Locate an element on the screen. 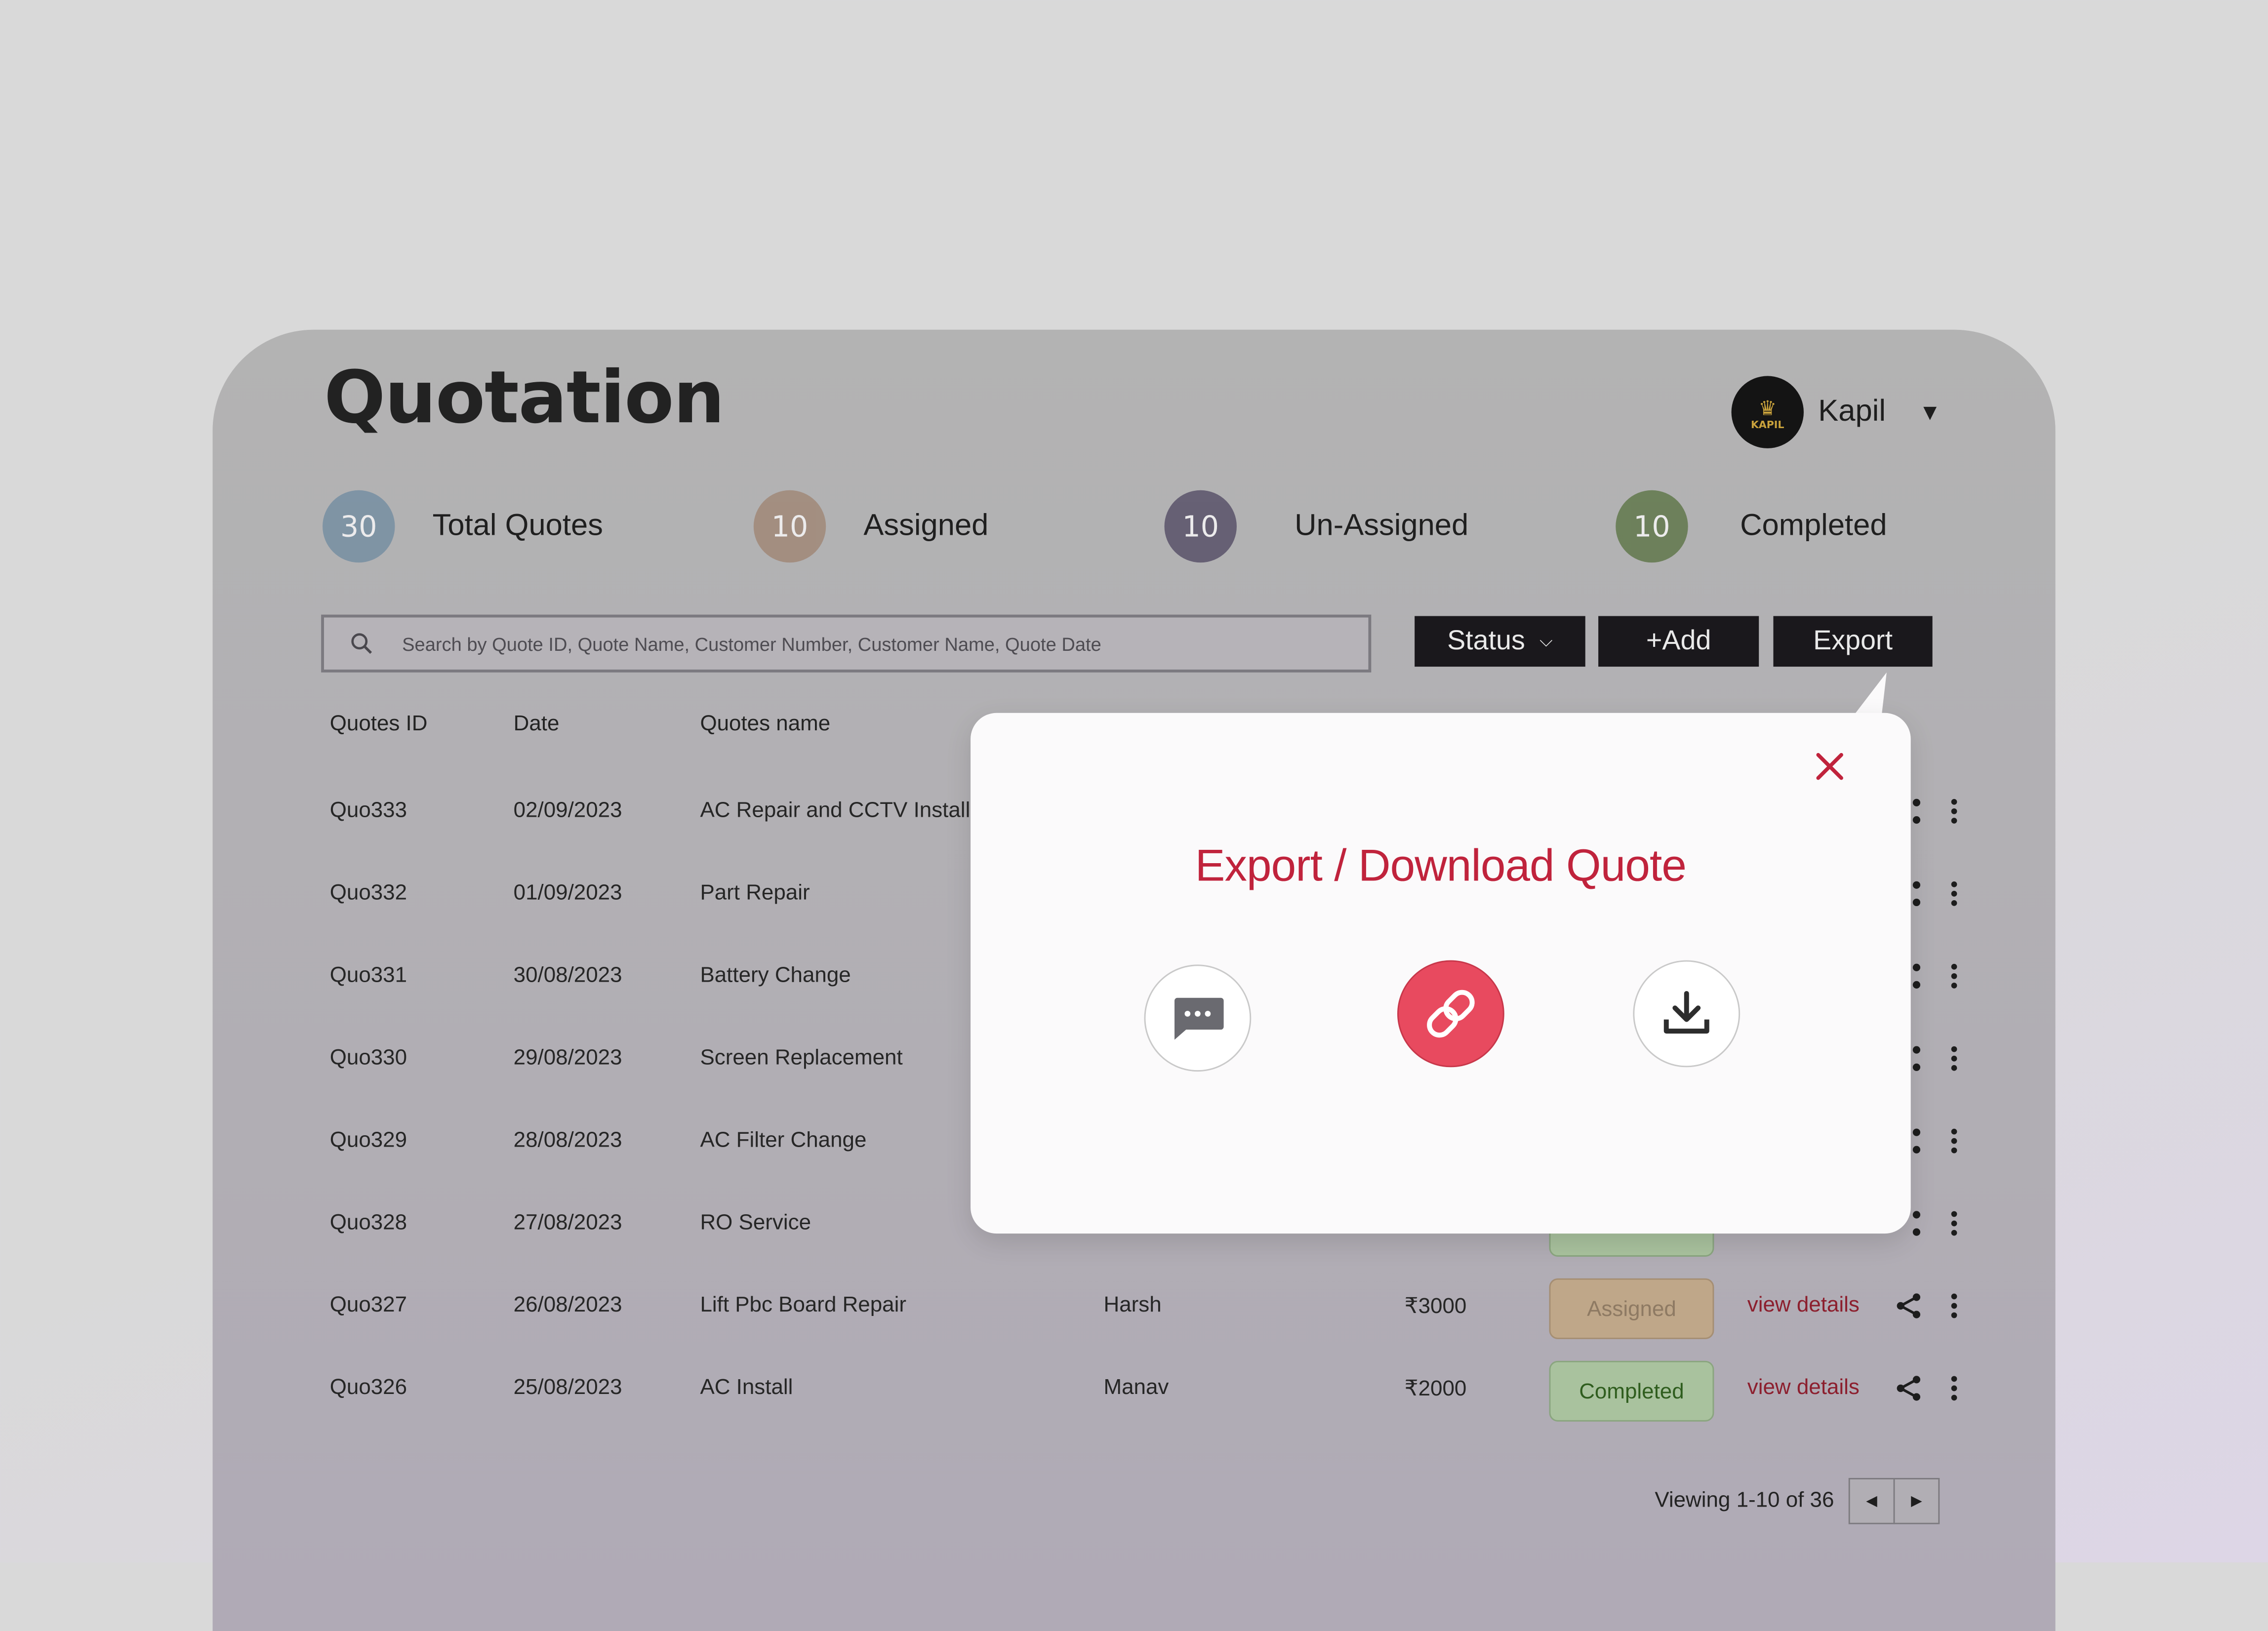 Image resolution: width=2268 pixels, height=1631 pixels. quote-id: Quo333 is located at coordinates (368, 811).